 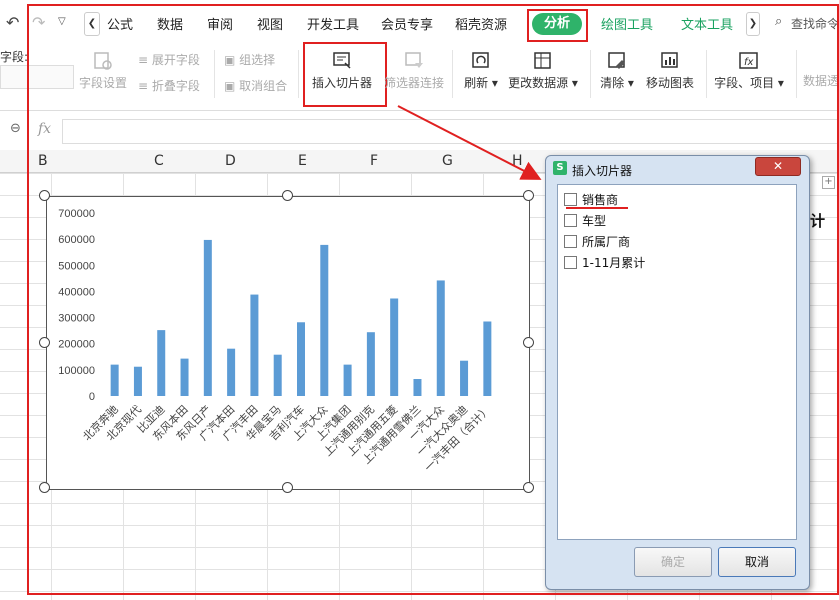 What do you see at coordinates (669, 83) in the screenshot?
I see `move-chart-label: 移动图表` at bounding box center [669, 83].